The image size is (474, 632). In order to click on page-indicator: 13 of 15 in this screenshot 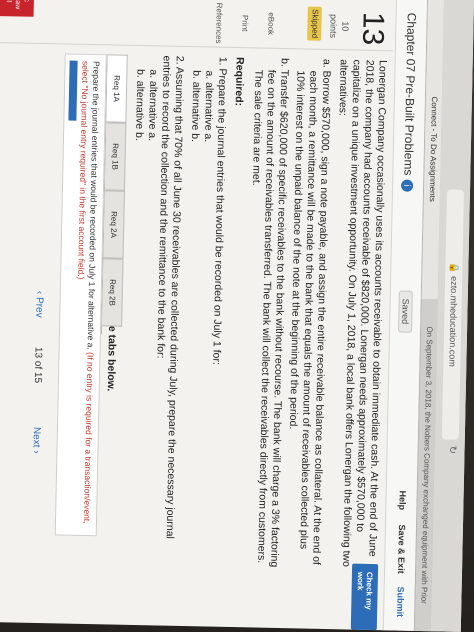, I will do `click(38, 365)`.